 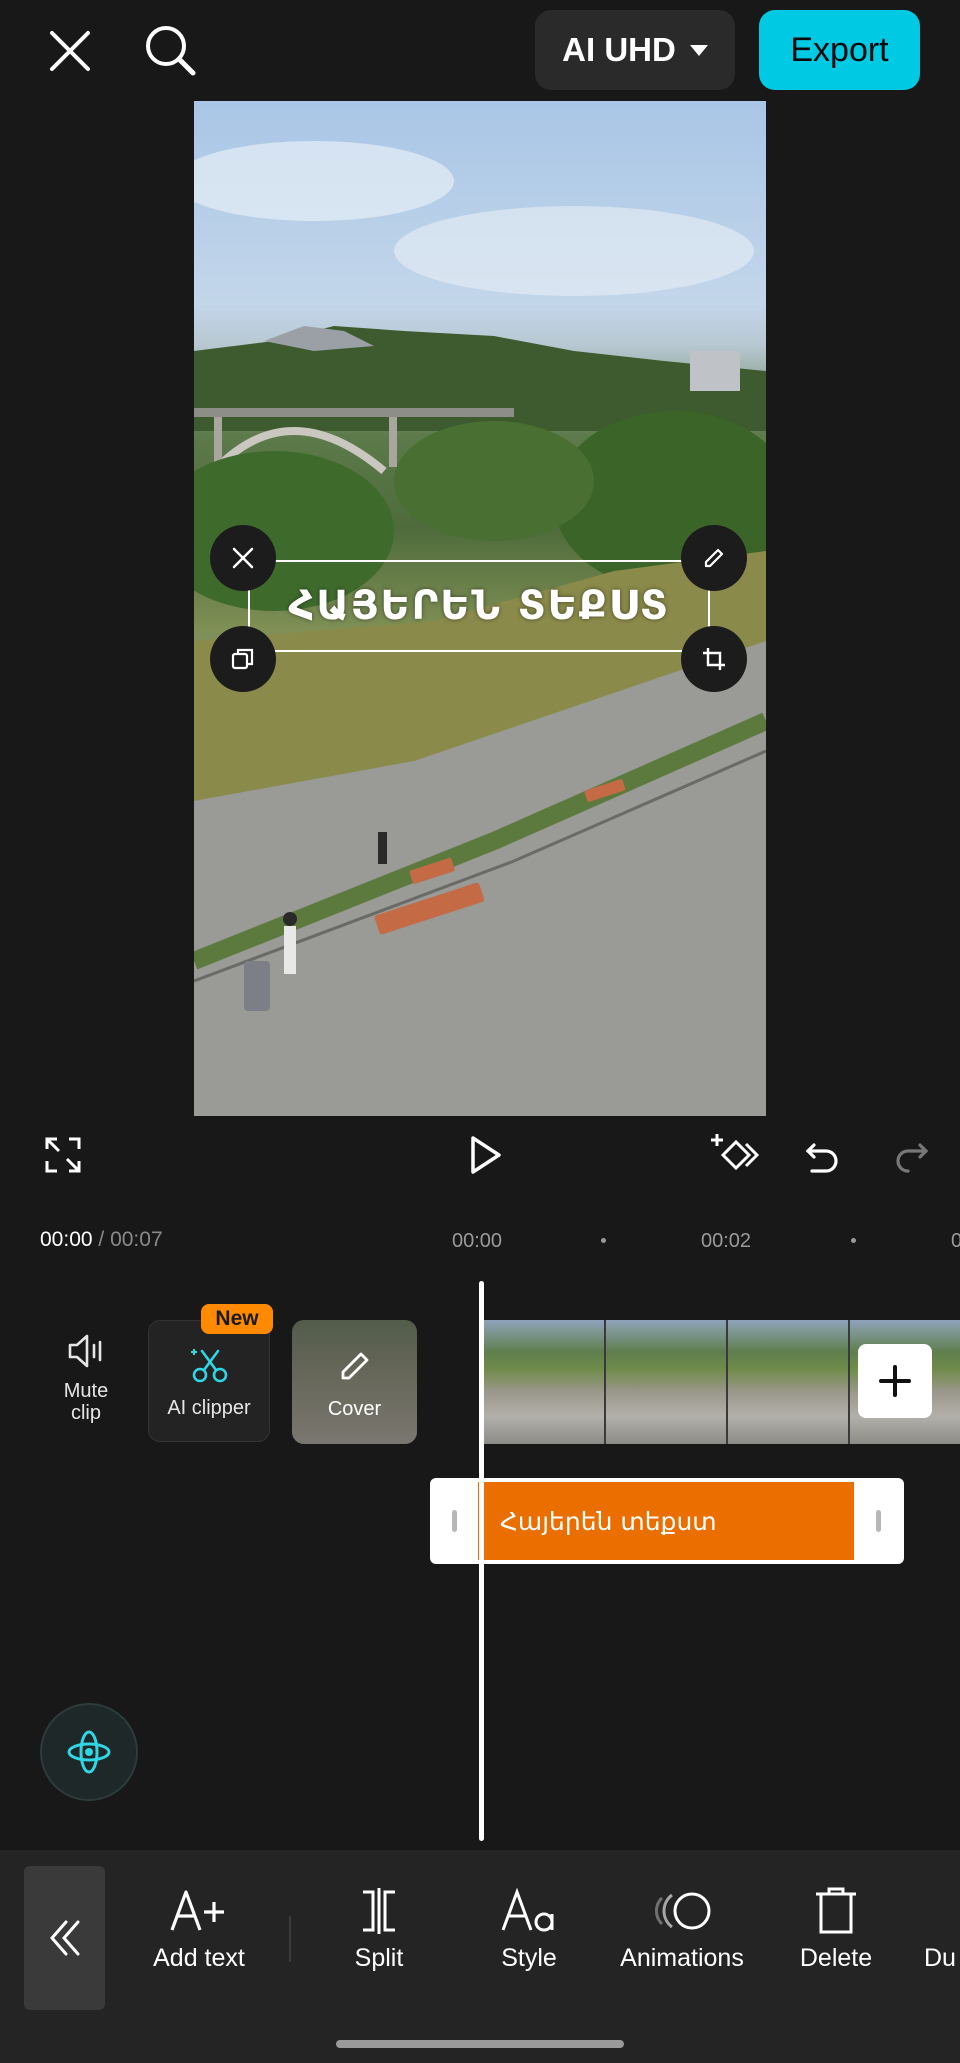 I want to click on play-icon, so click(x=486, y=1155).